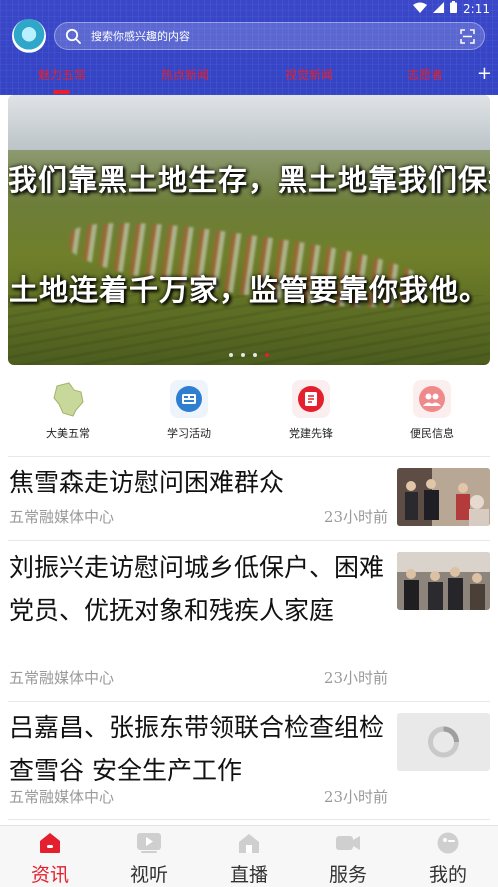 The height and width of the screenshot is (887, 498). What do you see at coordinates (185, 74) in the screenshot?
I see `tab-hot-news: 热点新闻` at bounding box center [185, 74].